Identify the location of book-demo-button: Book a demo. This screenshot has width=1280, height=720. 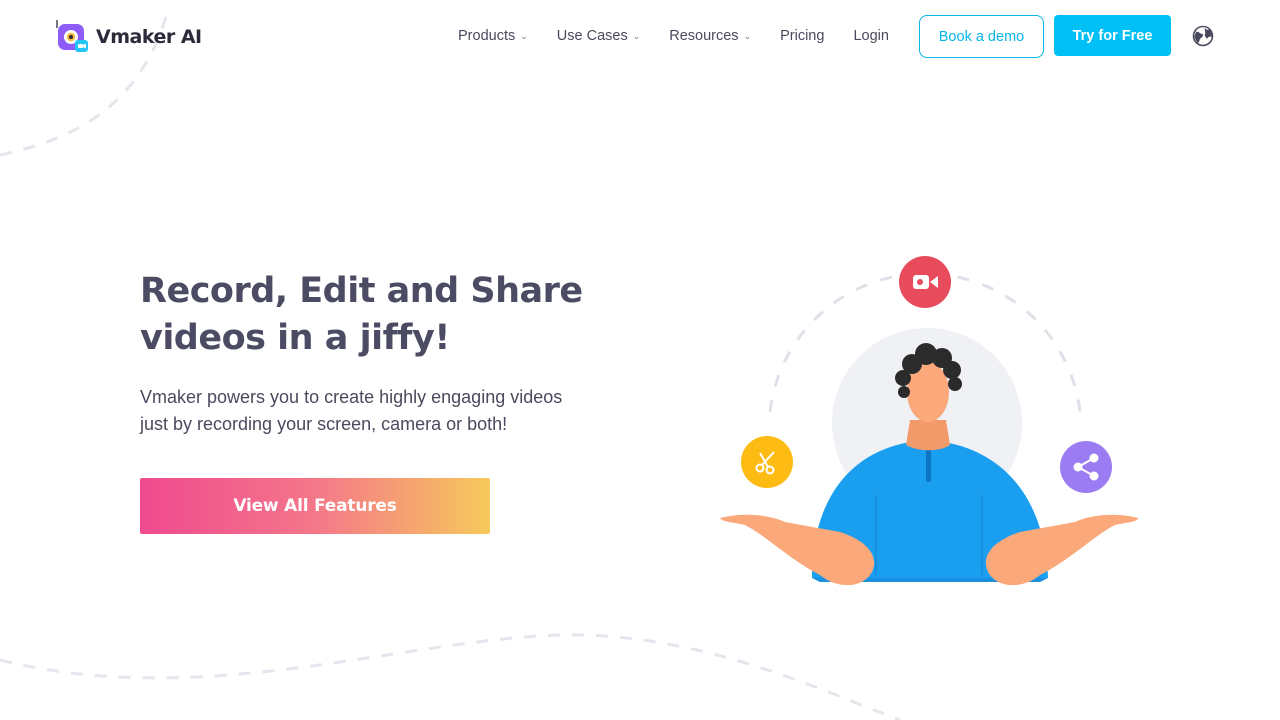
(981, 36).